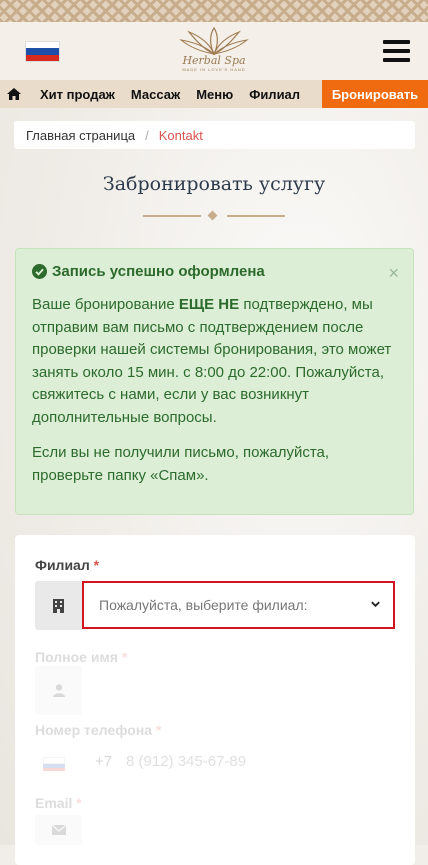  Describe the element at coordinates (214, 69) in the screenshot. I see `logo-subtitle: MADE IN LOVE'S HAND` at that location.